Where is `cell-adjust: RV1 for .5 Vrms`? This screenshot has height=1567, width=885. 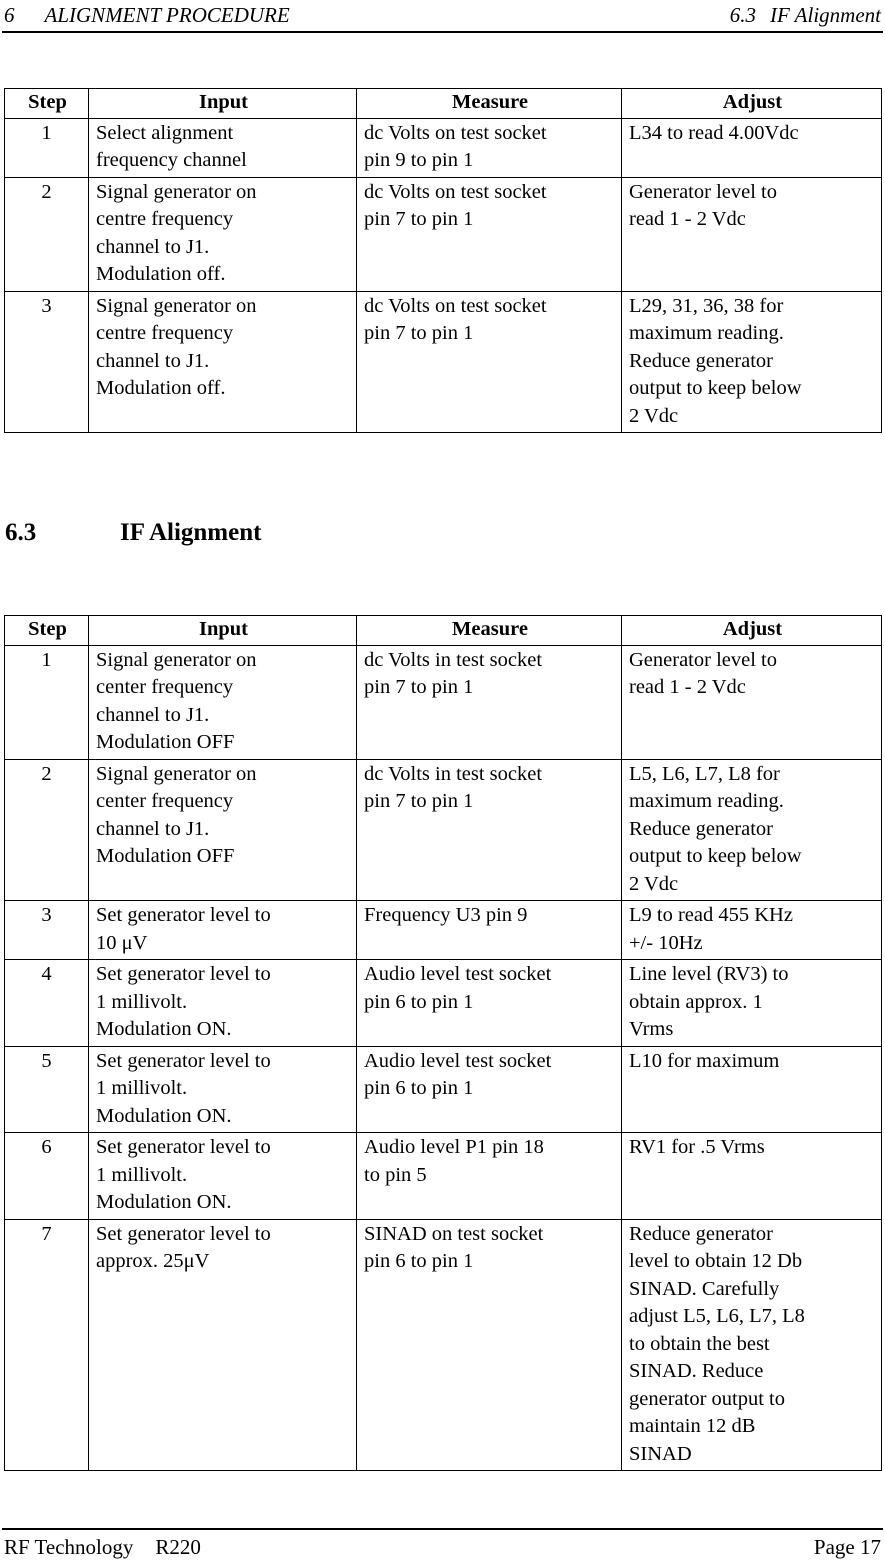
cell-adjust: RV1 for .5 Vrms is located at coordinates (751, 1176).